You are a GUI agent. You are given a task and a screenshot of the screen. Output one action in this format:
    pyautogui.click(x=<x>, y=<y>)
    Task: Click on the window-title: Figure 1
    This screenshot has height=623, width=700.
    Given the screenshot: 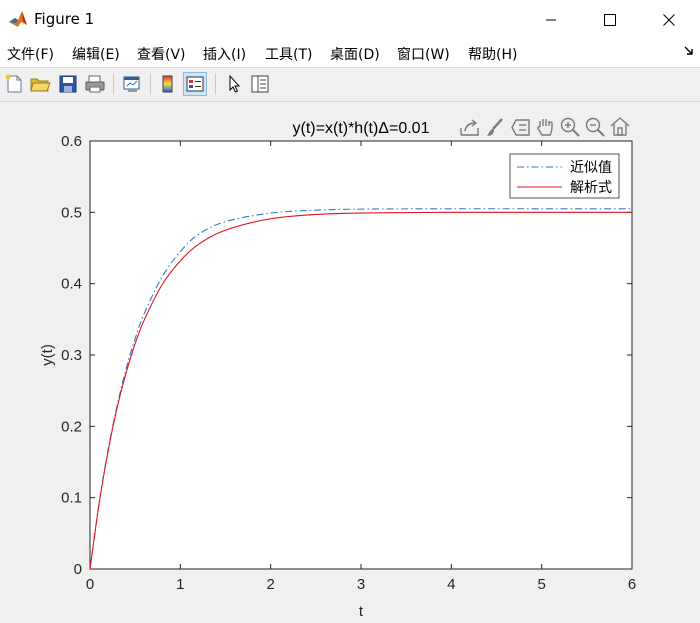 What is the action you would take?
    pyautogui.click(x=64, y=19)
    